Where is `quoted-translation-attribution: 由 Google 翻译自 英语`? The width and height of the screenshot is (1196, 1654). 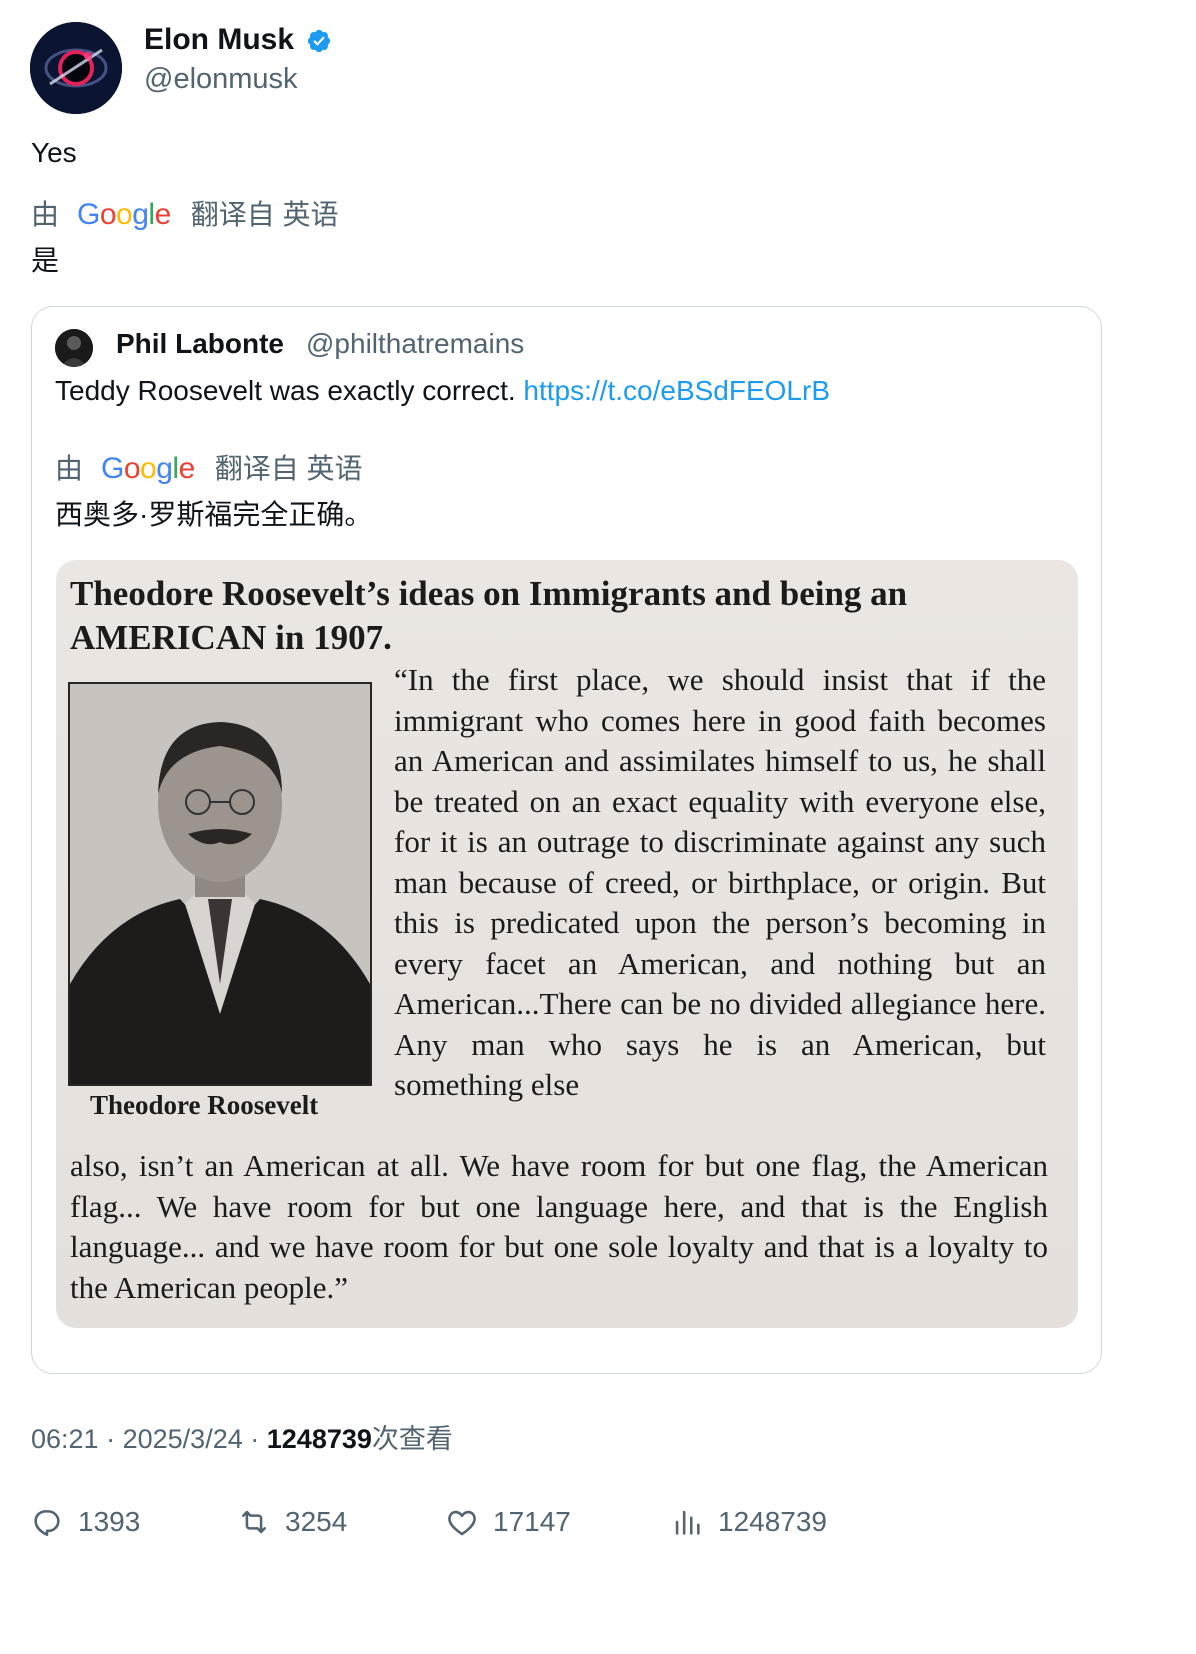 quoted-translation-attribution: 由 Google 翻译自 英语 is located at coordinates (209, 469).